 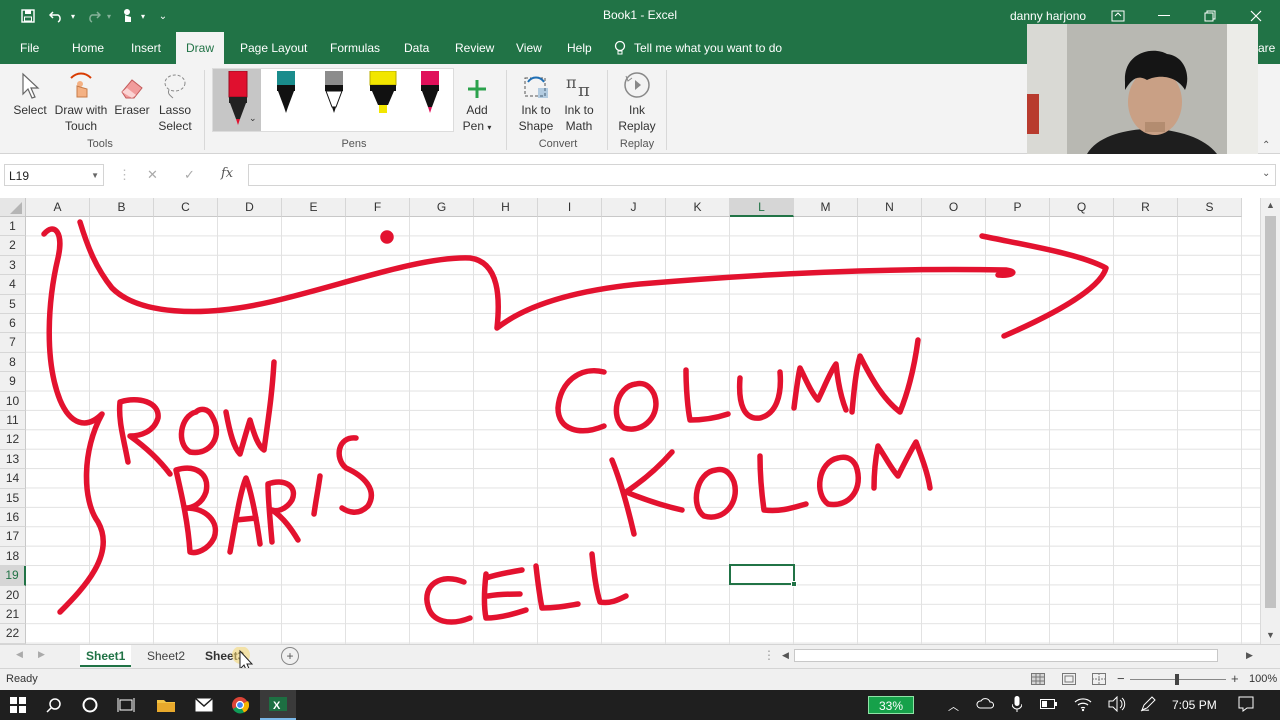 What do you see at coordinates (278, 705) in the screenshot?
I see `excel-taskbar-icon: X` at bounding box center [278, 705].